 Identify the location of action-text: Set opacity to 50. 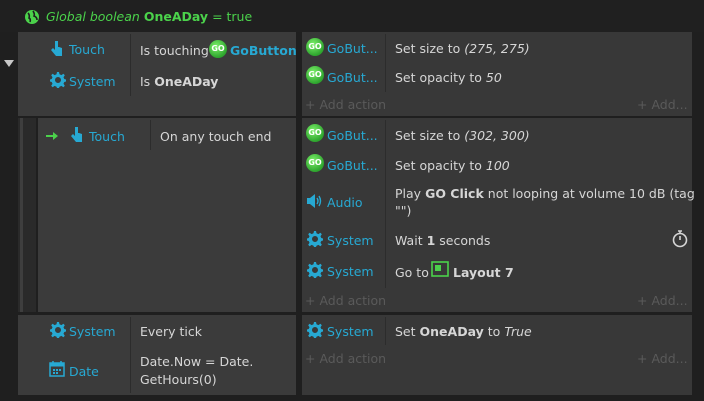
(448, 77).